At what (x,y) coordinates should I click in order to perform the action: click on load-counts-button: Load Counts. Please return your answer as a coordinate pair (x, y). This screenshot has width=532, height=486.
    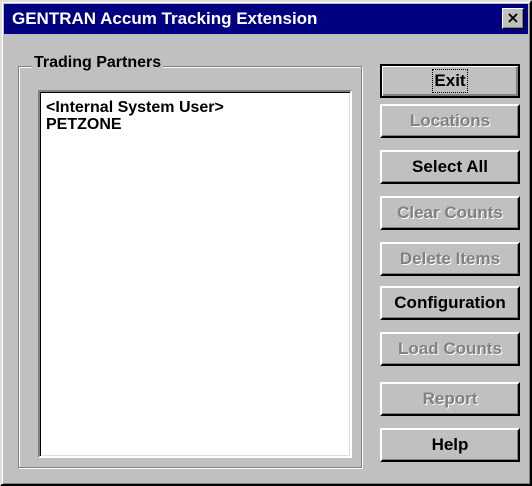
    Looking at the image, I should click on (450, 349).